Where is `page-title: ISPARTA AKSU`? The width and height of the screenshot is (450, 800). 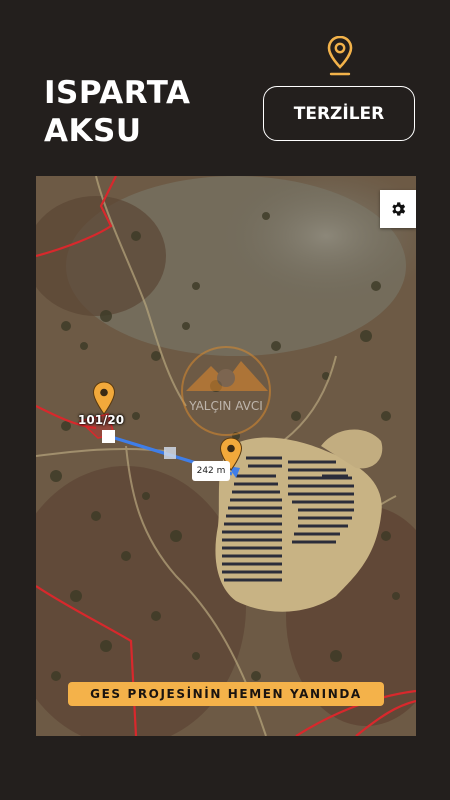
page-title: ISPARTA AKSU is located at coordinates (117, 112).